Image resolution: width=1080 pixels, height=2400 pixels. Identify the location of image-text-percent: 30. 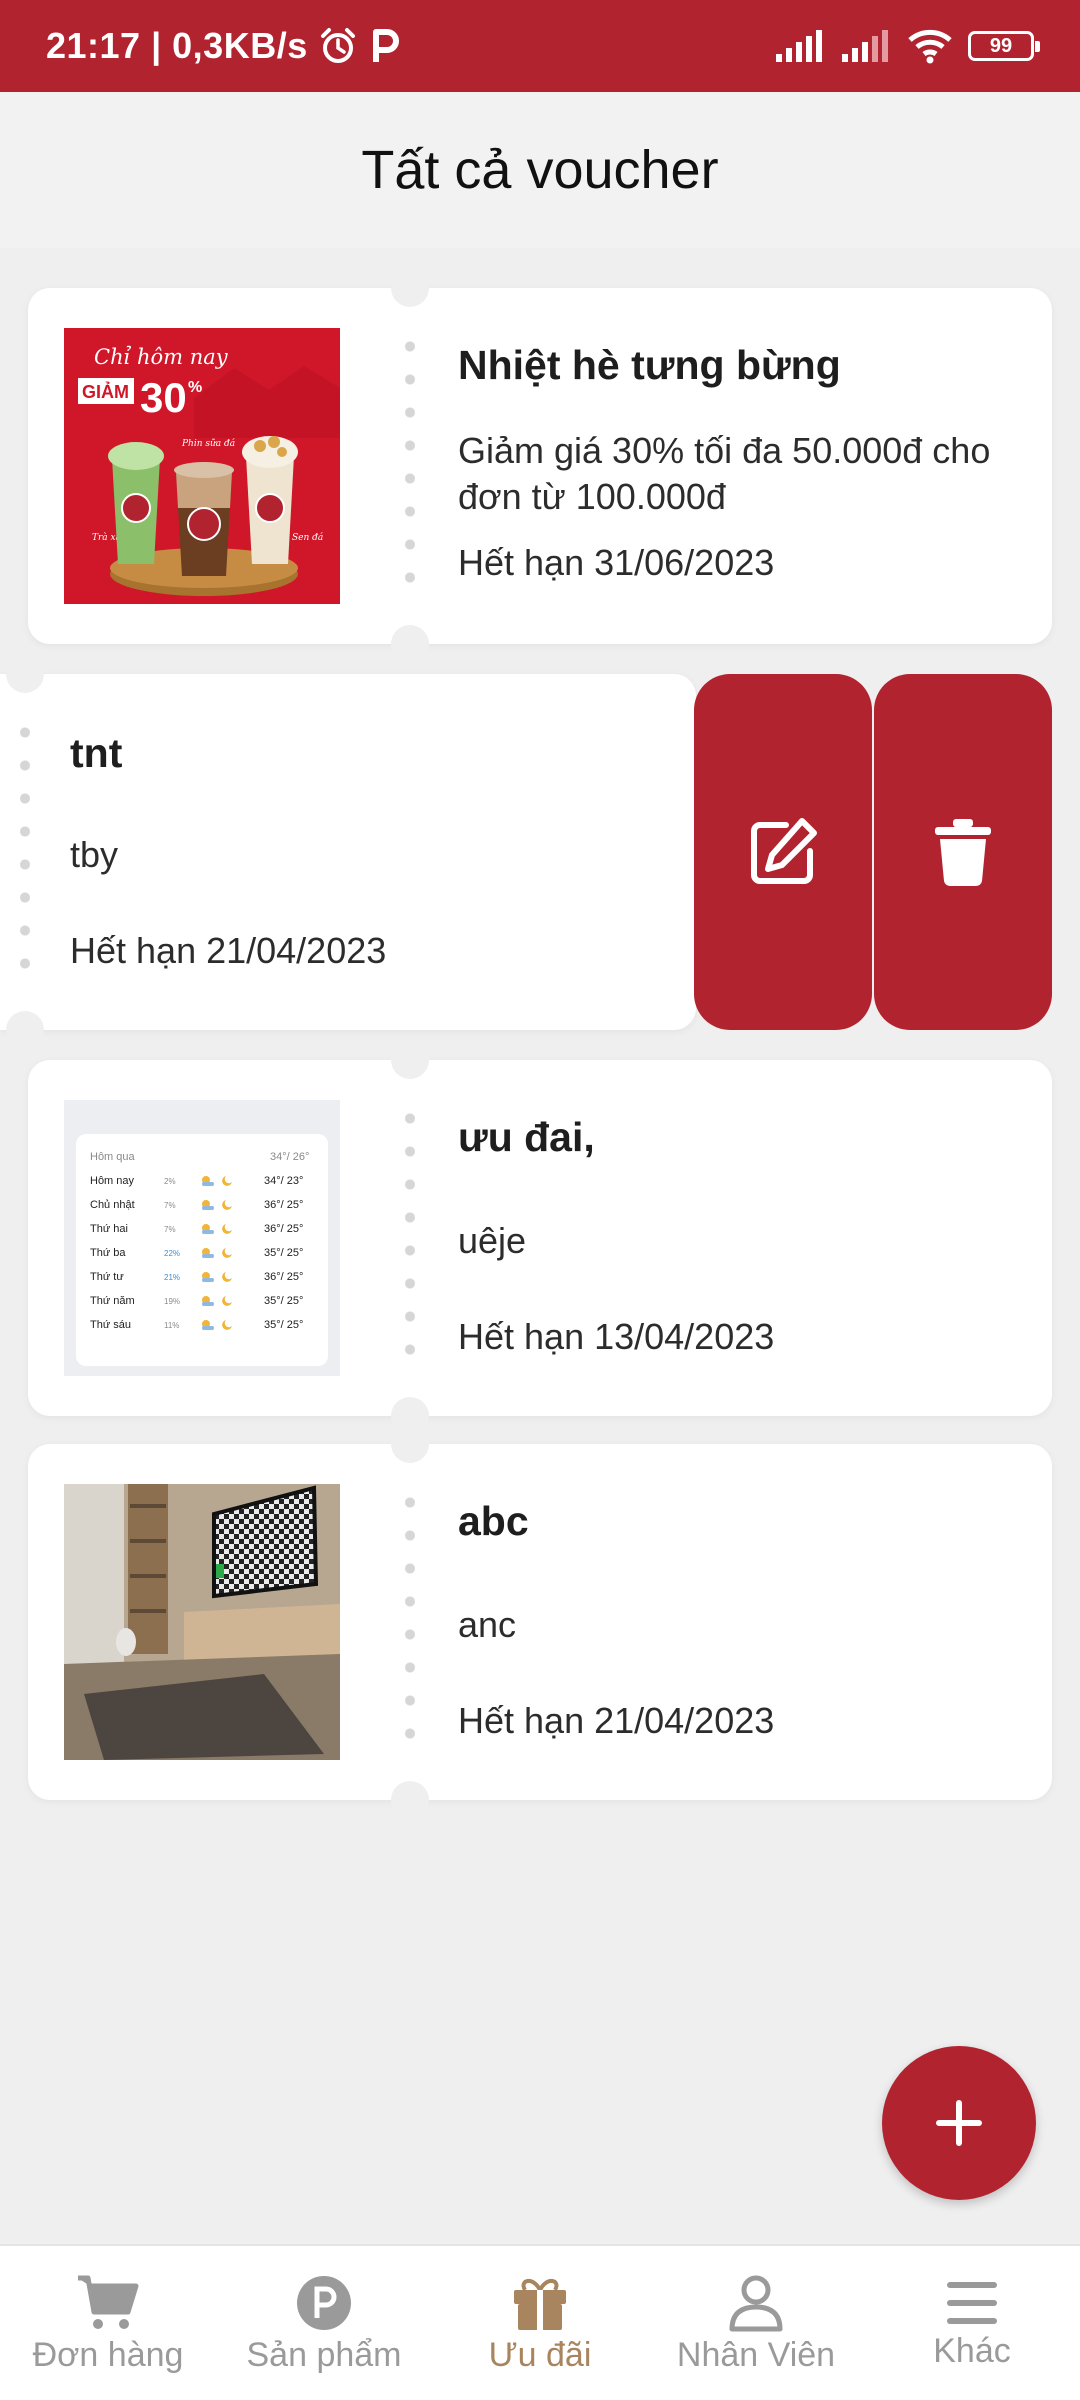
(163, 397).